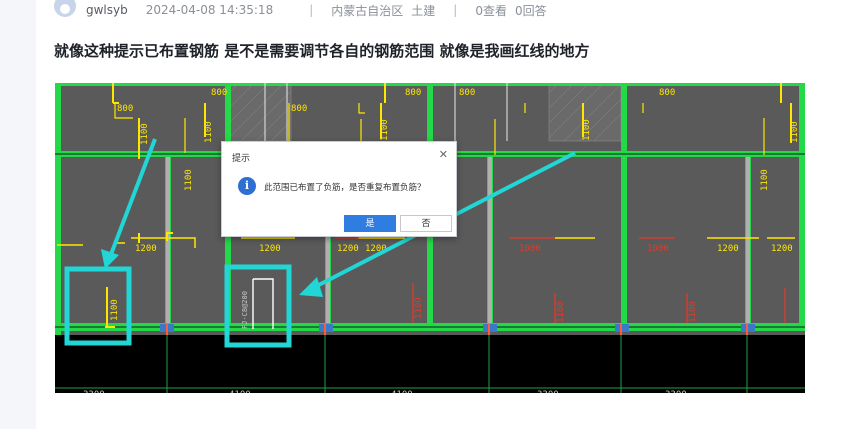 Image resolution: width=848 pixels, height=429 pixels. Describe the element at coordinates (370, 223) in the screenshot. I see `dialog-yes-button: 是` at that location.